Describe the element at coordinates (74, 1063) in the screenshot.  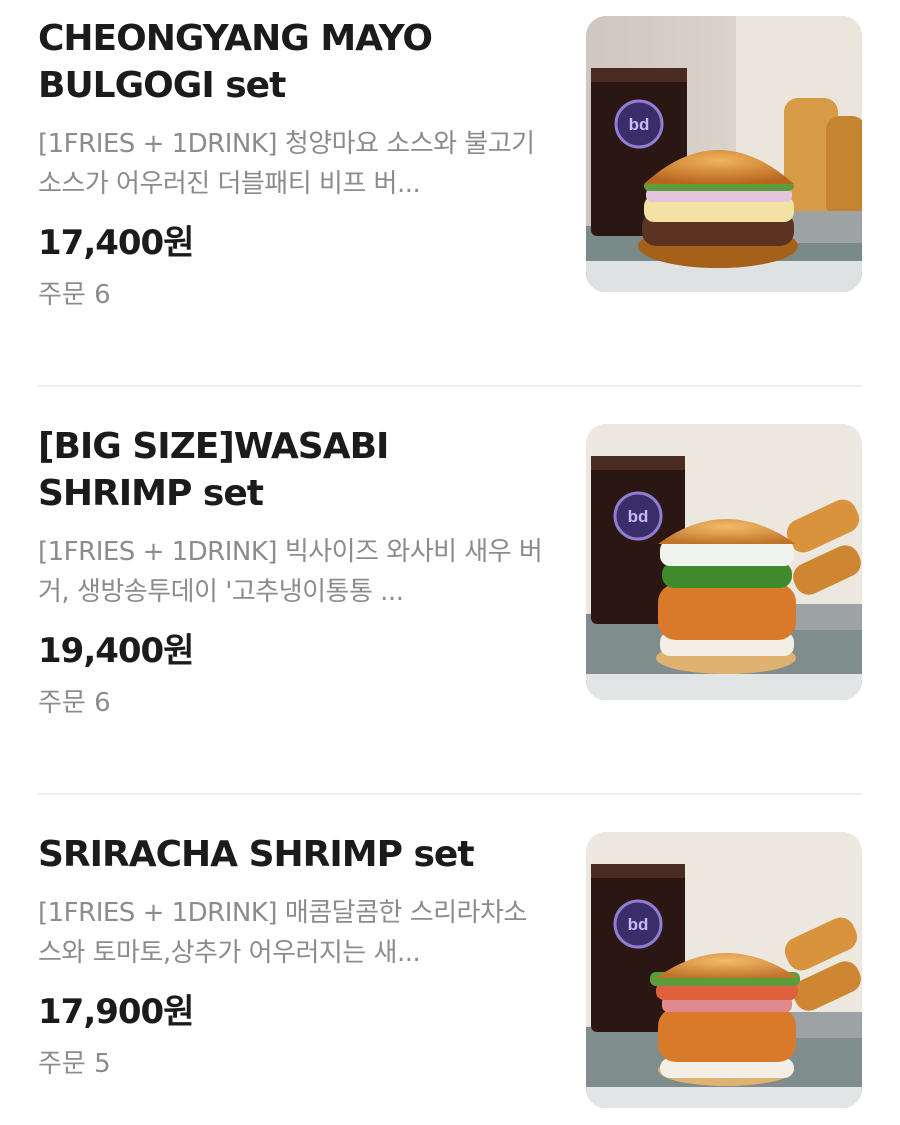
I see `menu-item-order-count: 주문 5` at that location.